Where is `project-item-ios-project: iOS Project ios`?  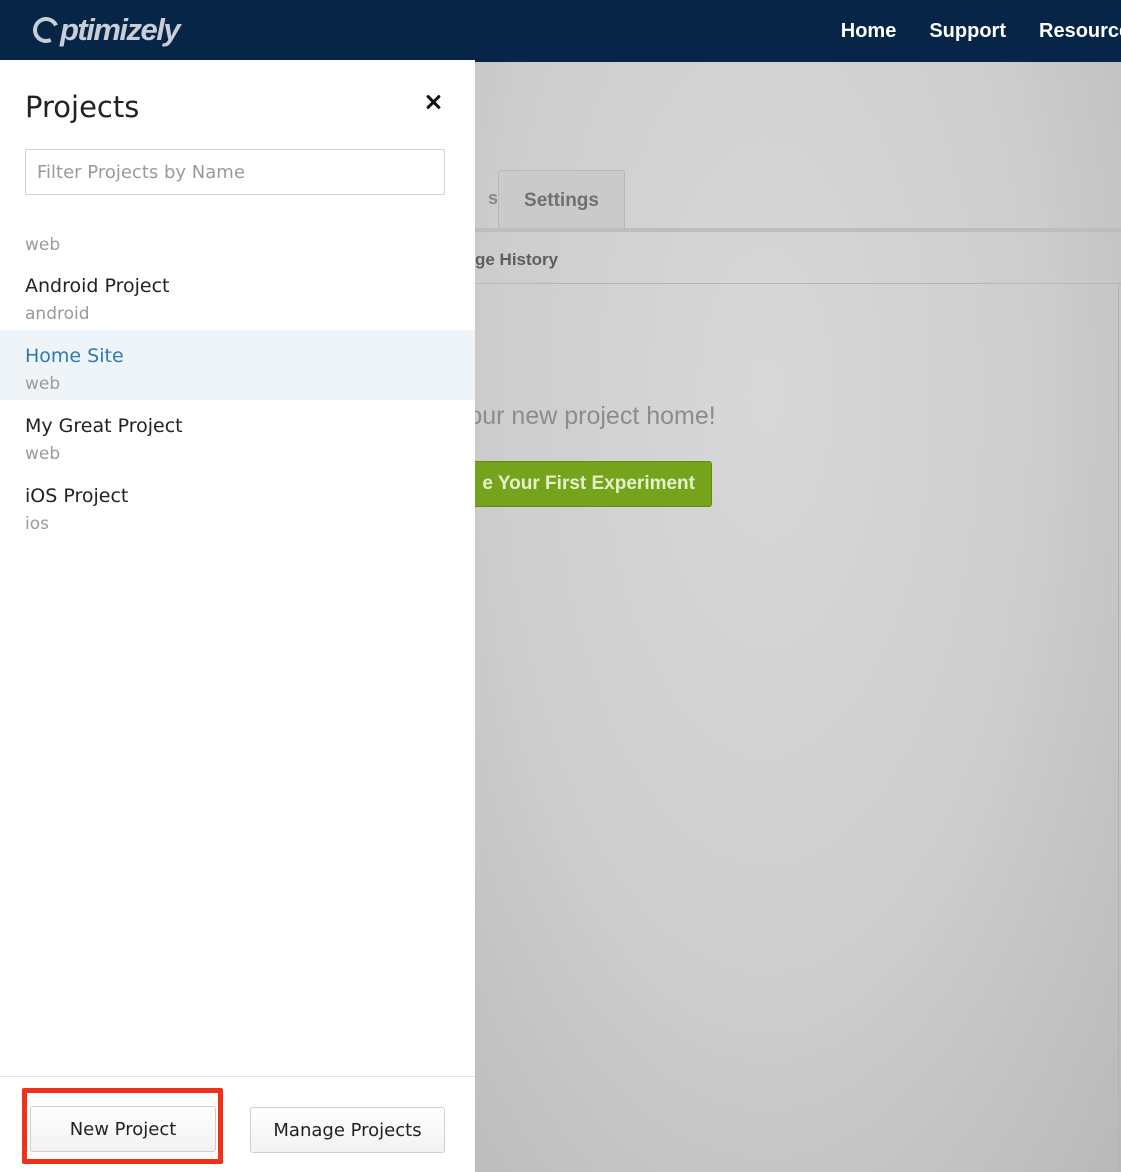
project-item-ios-project: iOS Project ios is located at coordinates (237, 505).